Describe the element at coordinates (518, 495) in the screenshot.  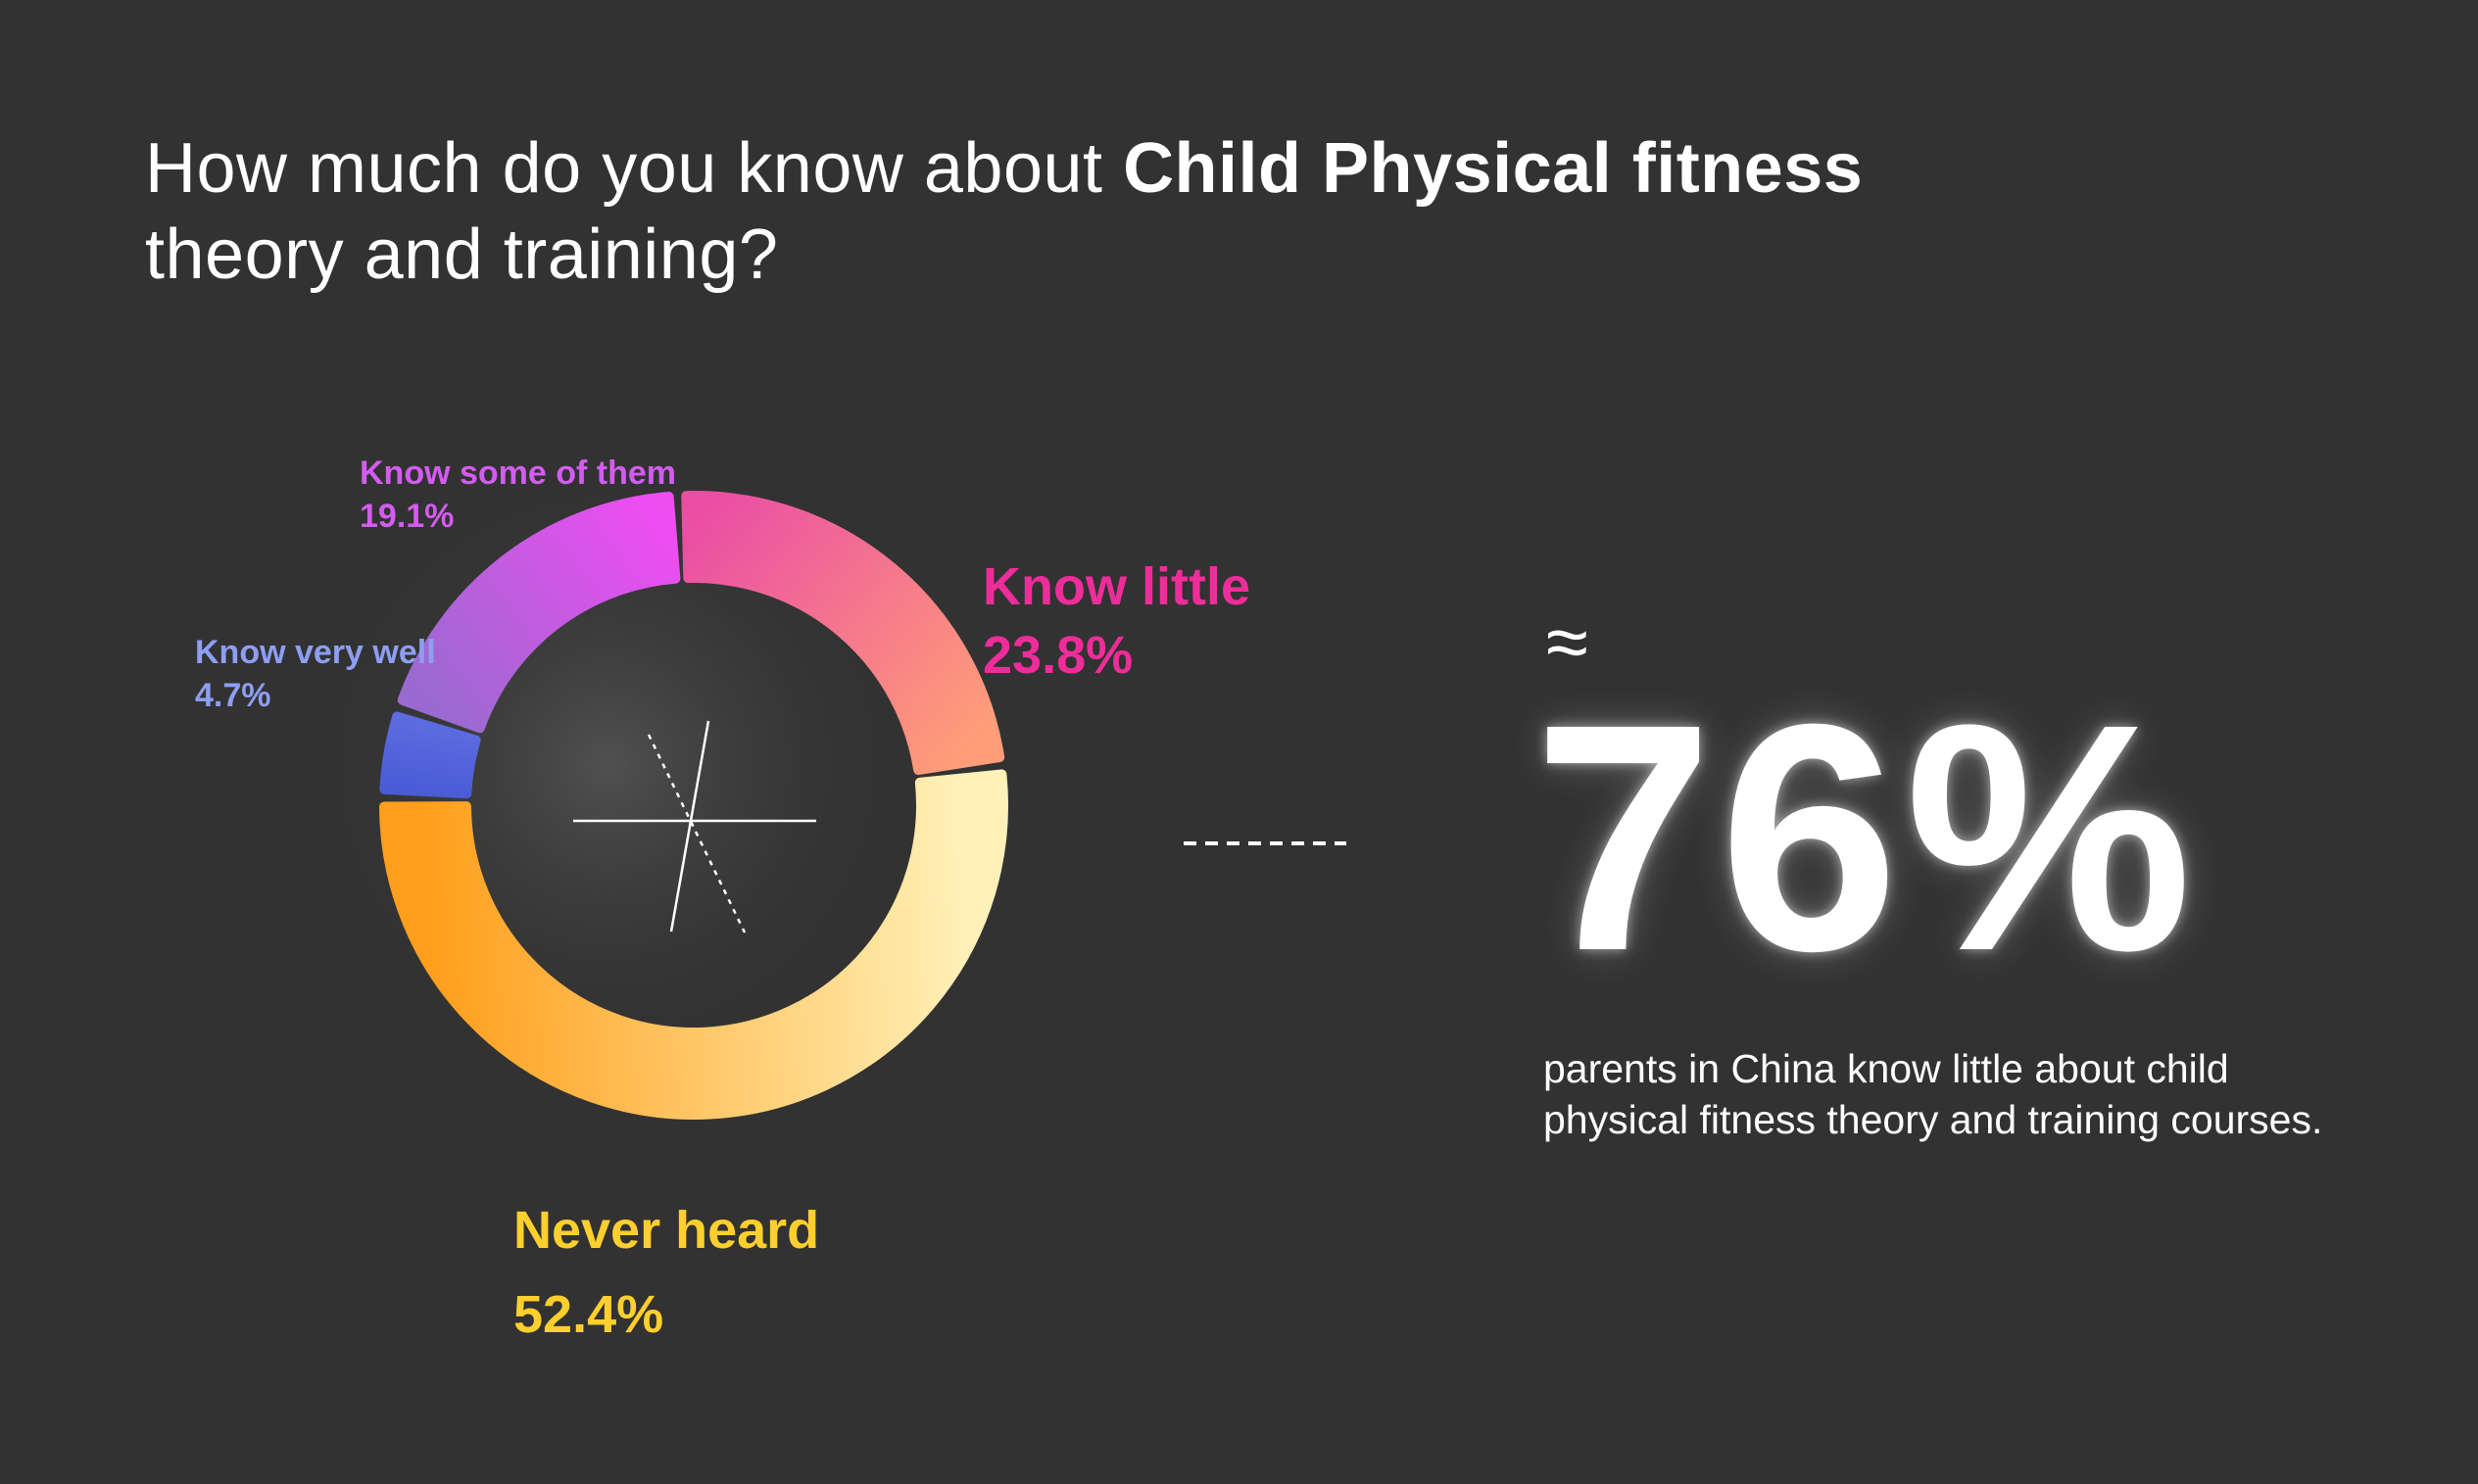
I see `label-know-some: Know some of them 19.1%` at that location.